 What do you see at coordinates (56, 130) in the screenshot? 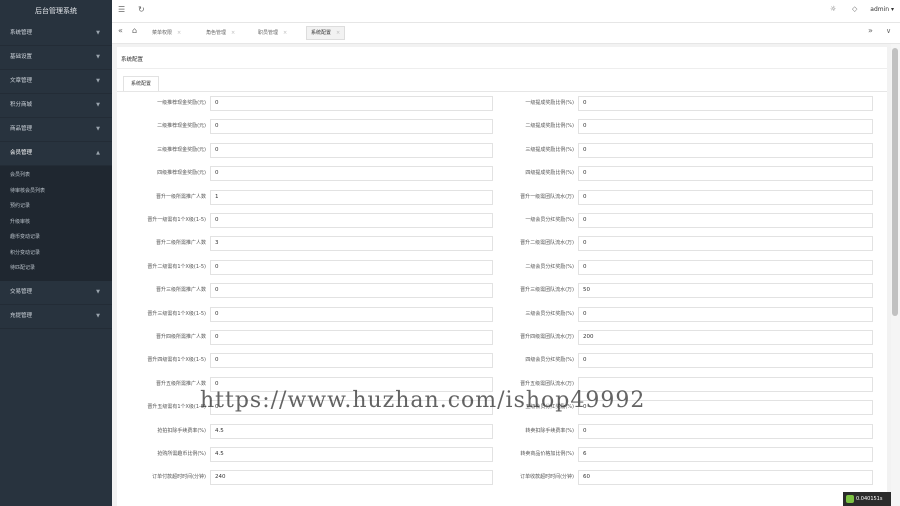
I see `sidebar-item-goods: 商品管理 ▼` at bounding box center [56, 130].